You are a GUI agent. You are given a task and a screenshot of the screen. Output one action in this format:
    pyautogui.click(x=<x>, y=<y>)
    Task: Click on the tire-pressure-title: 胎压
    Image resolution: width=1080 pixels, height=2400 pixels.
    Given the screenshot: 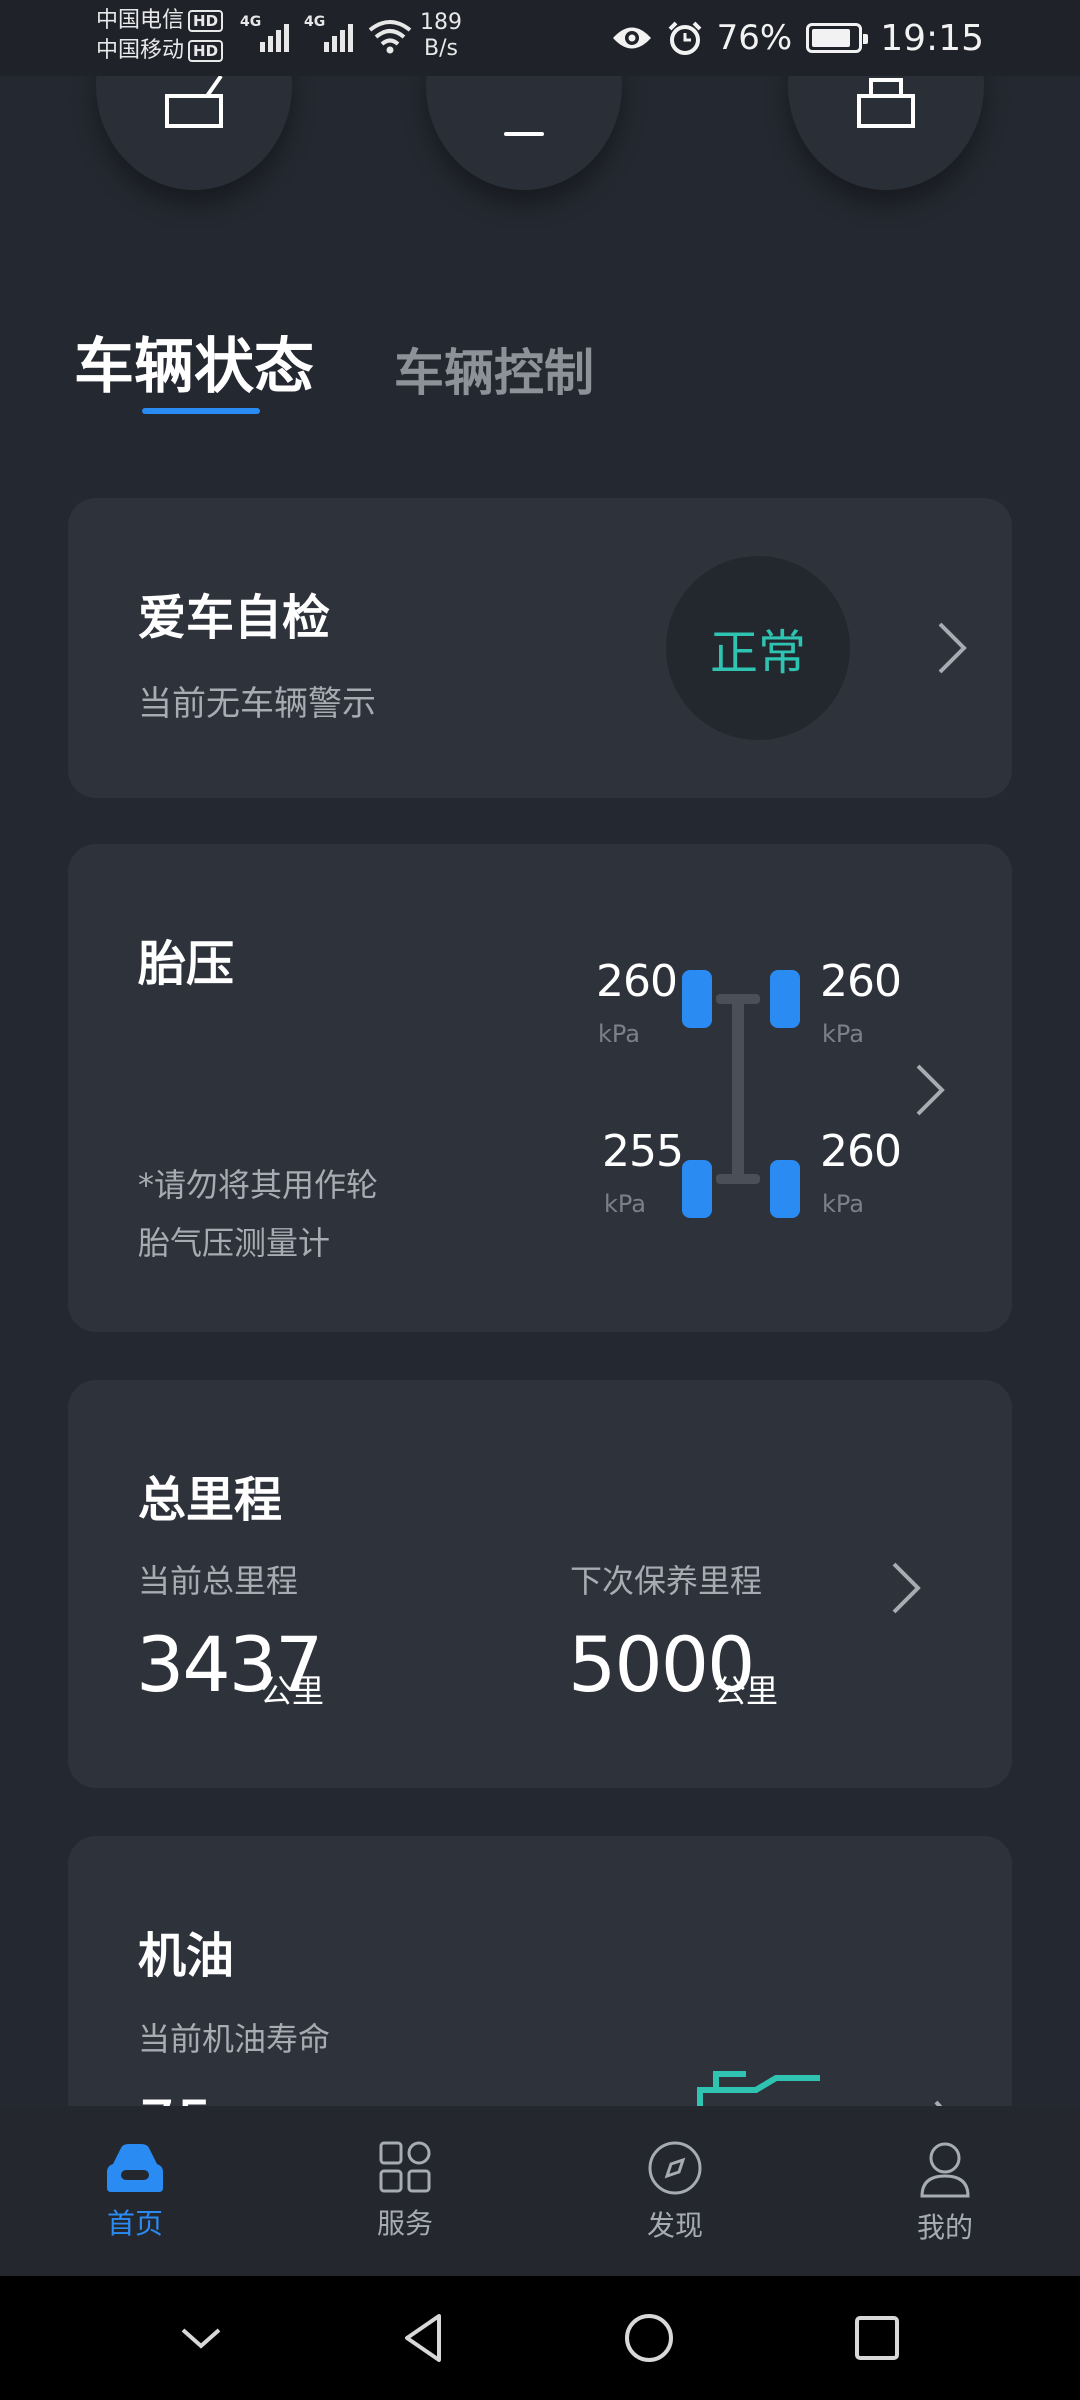 What is the action you would take?
    pyautogui.click(x=186, y=964)
    